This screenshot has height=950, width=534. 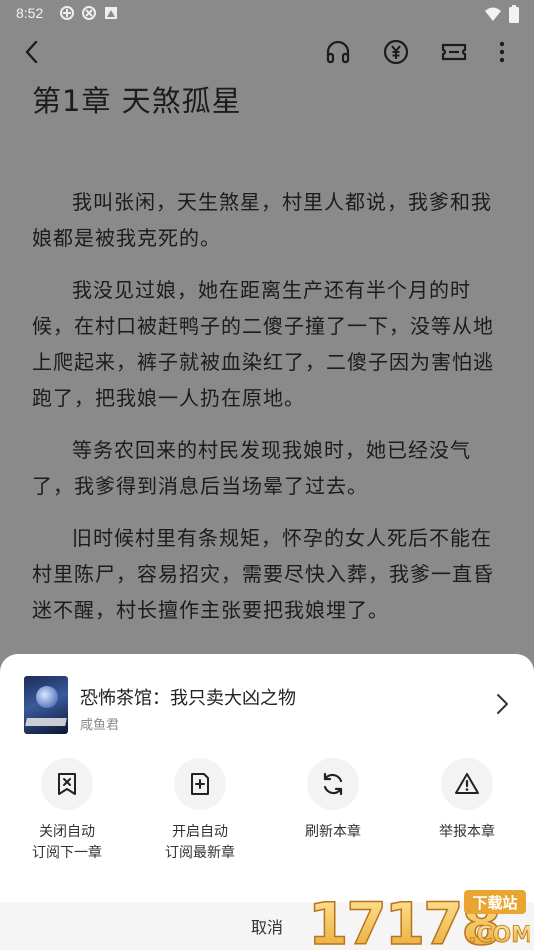 I want to click on status-time: 8:52, so click(x=30, y=13).